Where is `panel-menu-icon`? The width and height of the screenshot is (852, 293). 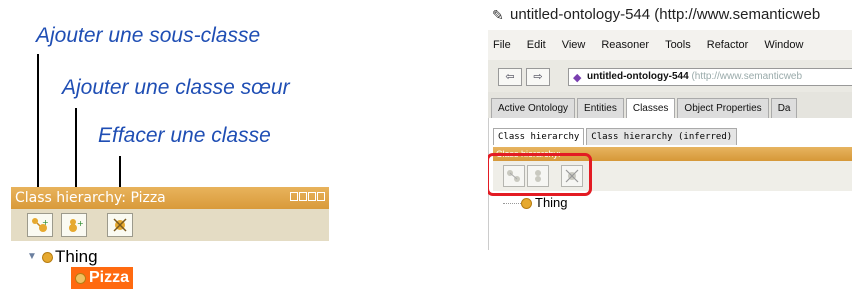 panel-menu-icon is located at coordinates (294, 196).